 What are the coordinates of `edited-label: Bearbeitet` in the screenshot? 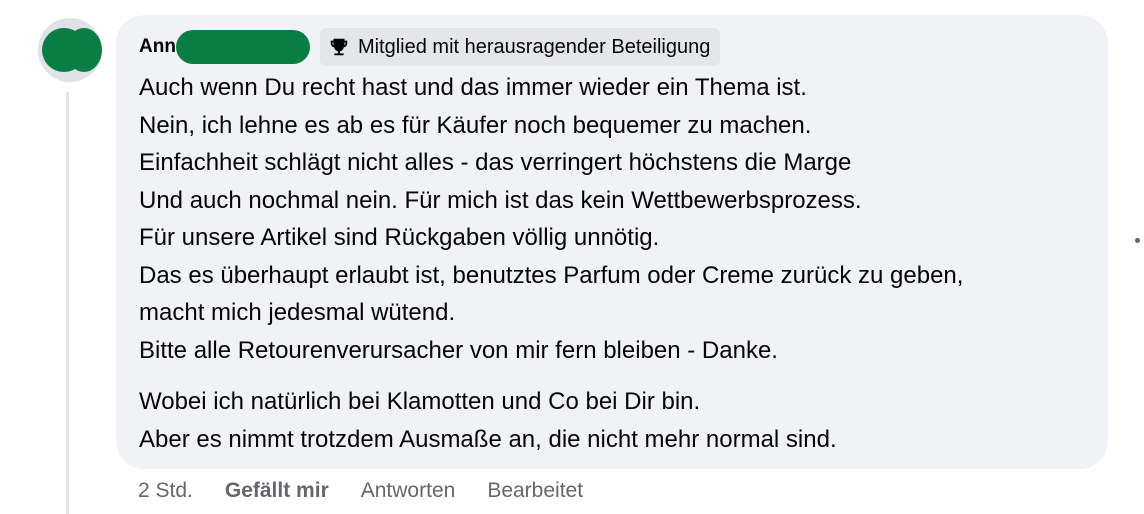 It's located at (535, 491).